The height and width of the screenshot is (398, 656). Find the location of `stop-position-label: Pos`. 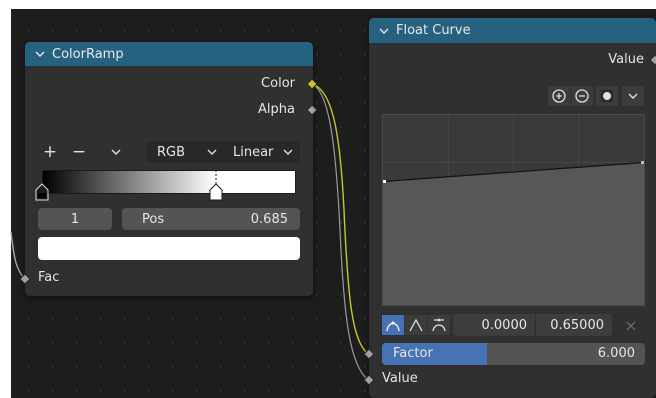

stop-position-label: Pos is located at coordinates (153, 219).